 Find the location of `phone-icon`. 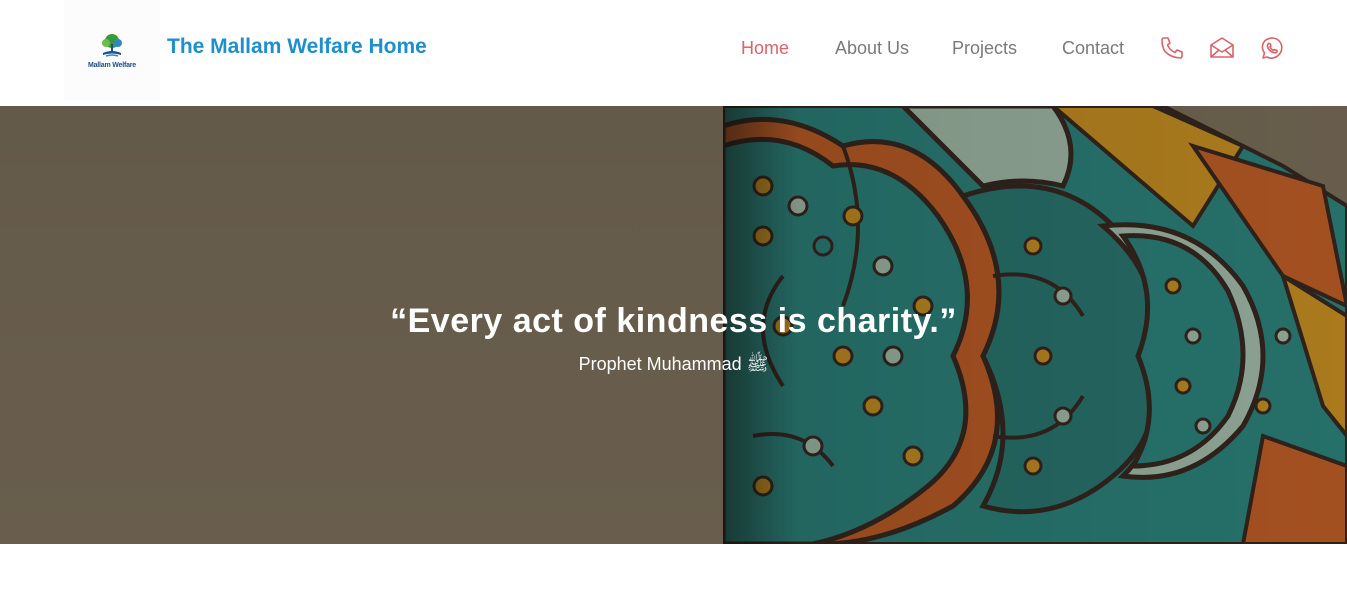

phone-icon is located at coordinates (1172, 48).